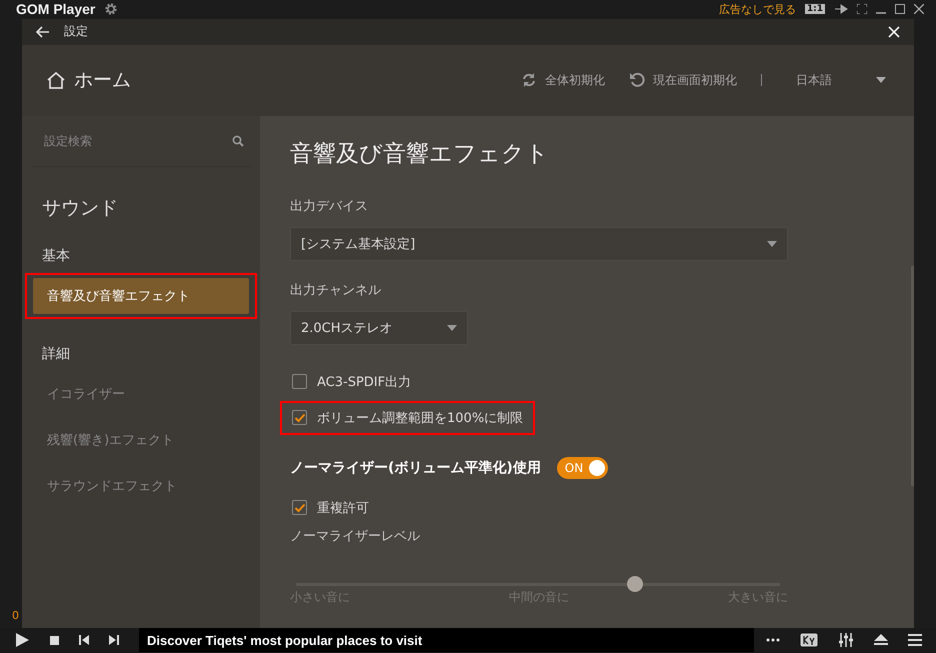 The width and height of the screenshot is (936, 653). Describe the element at coordinates (80, 208) in the screenshot. I see `section-heading: サウンド` at that location.